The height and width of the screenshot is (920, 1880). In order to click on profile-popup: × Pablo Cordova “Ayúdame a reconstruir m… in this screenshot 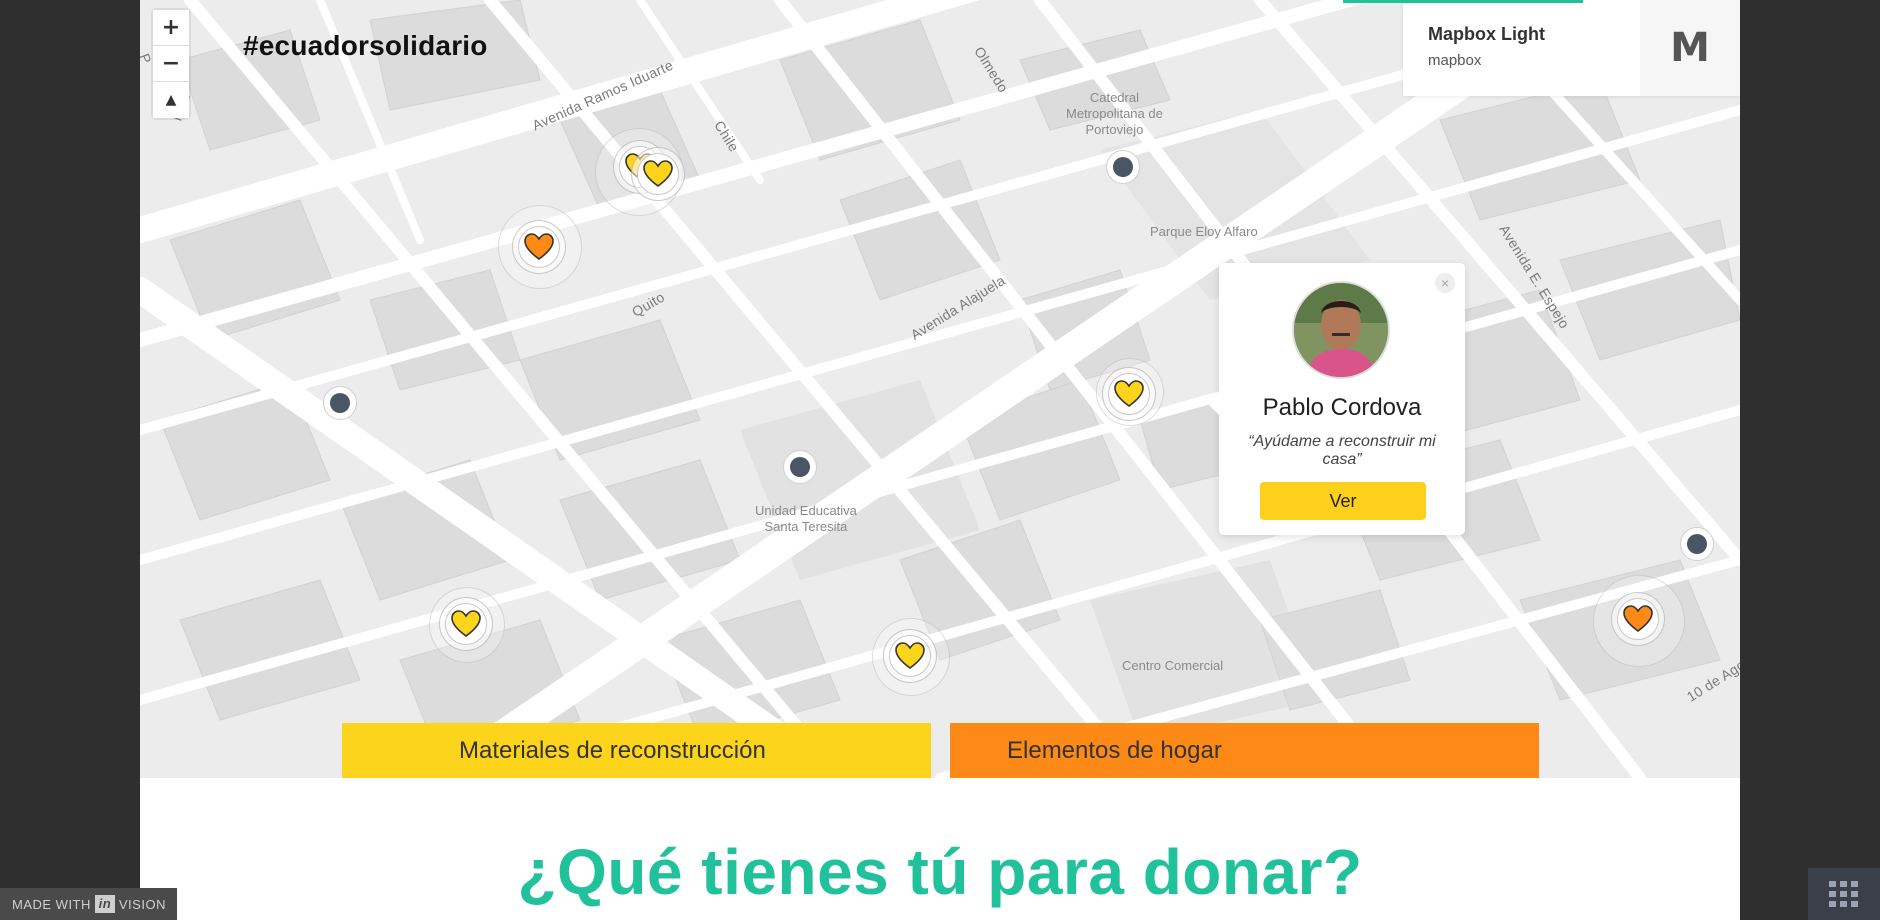, I will do `click(1336, 399)`.